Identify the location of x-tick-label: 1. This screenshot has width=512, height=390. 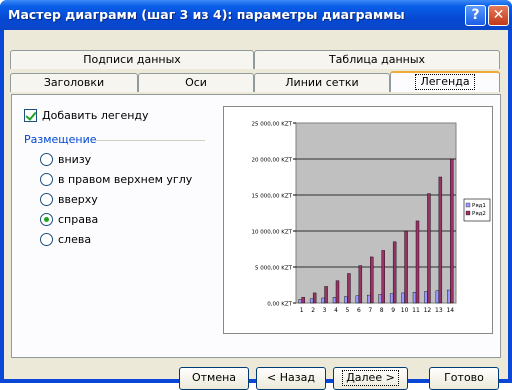
(302, 310).